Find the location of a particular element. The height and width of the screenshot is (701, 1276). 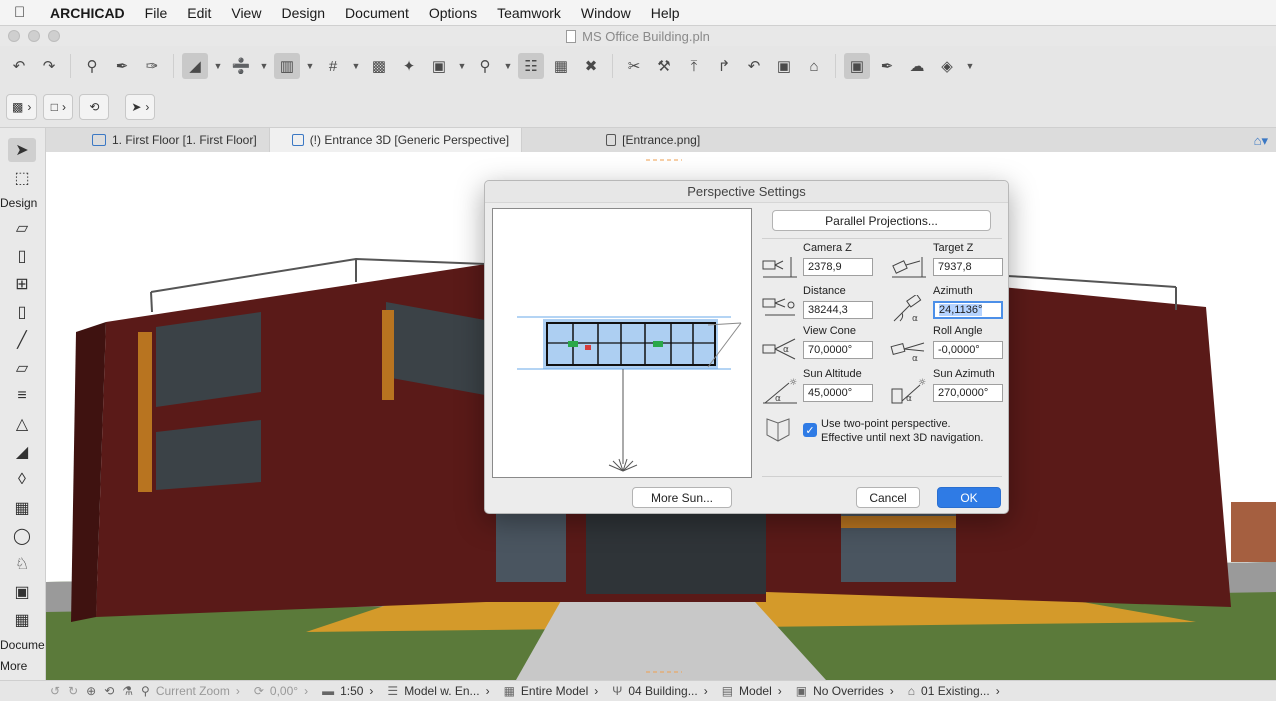

grid-snap-icon: # is located at coordinates (333, 66).